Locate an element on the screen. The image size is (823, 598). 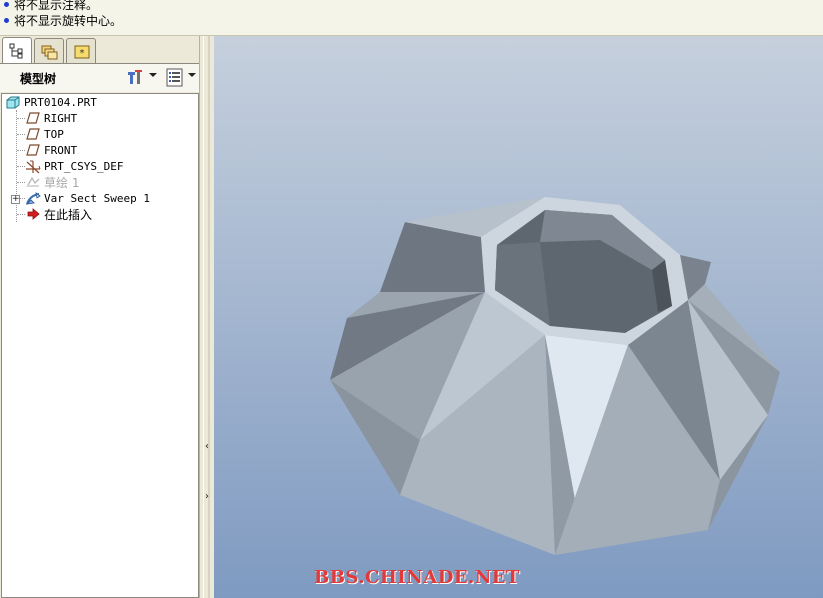
tree-item-label: TOP is located at coordinates (54, 134).